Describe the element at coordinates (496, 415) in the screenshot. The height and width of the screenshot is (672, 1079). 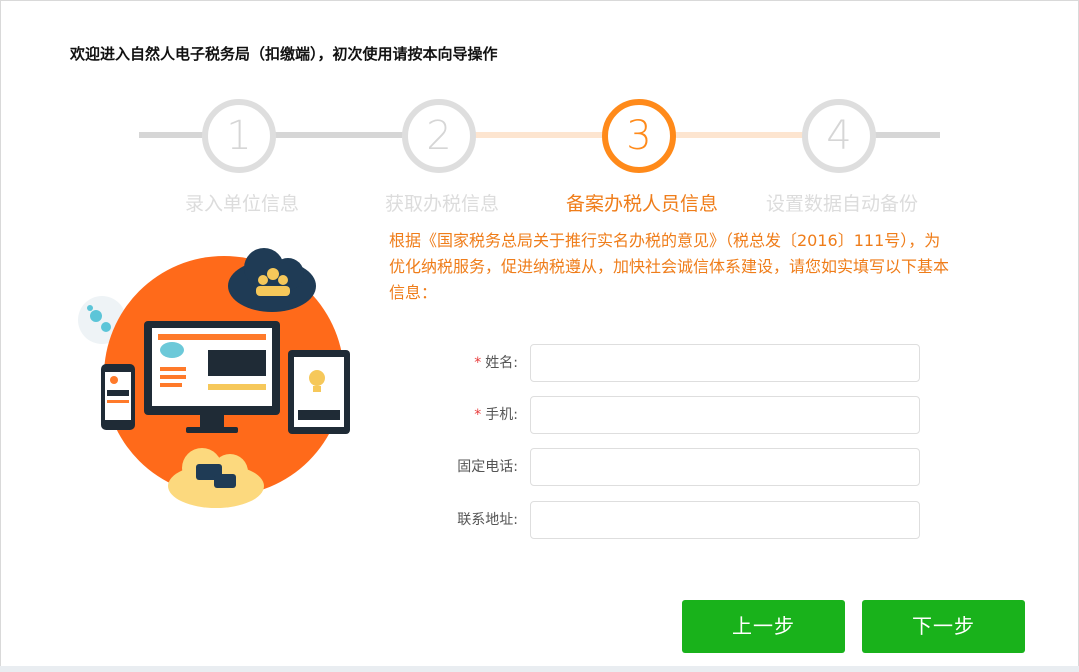
I see `mobile-label: * 手机:` at that location.